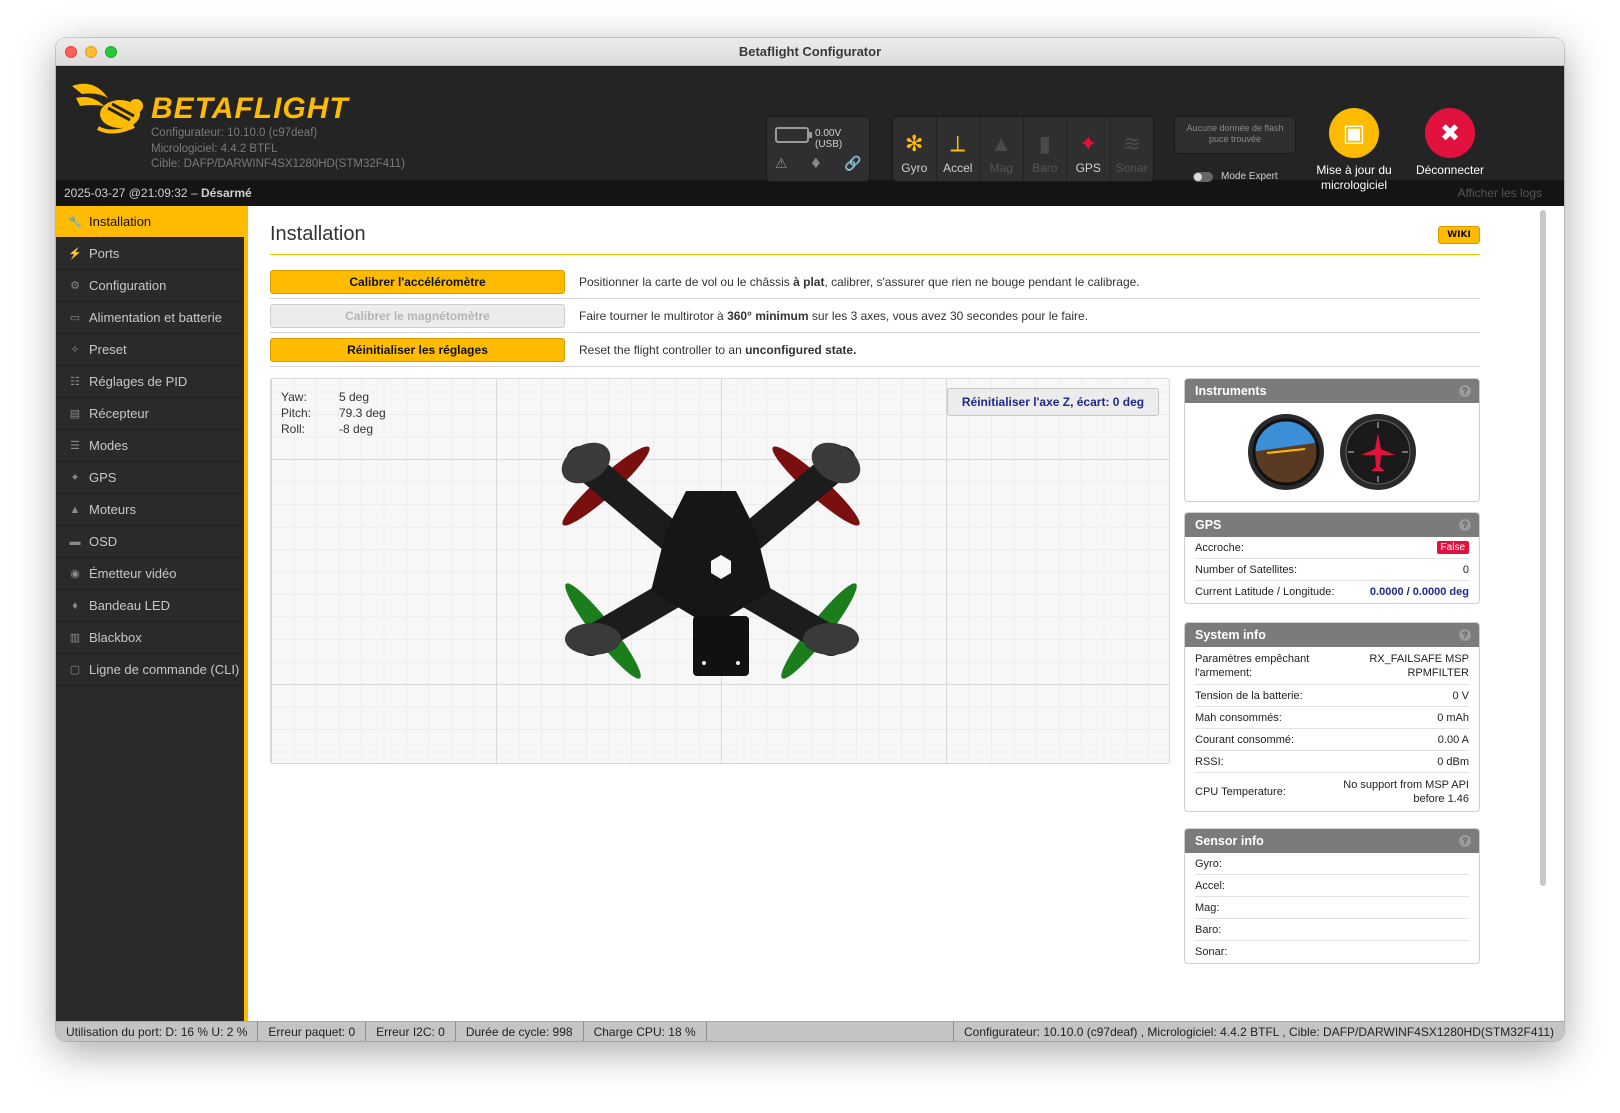 This screenshot has width=1620, height=1113. What do you see at coordinates (1500, 193) in the screenshot?
I see `show-logs-link: Afficher les logs` at bounding box center [1500, 193].